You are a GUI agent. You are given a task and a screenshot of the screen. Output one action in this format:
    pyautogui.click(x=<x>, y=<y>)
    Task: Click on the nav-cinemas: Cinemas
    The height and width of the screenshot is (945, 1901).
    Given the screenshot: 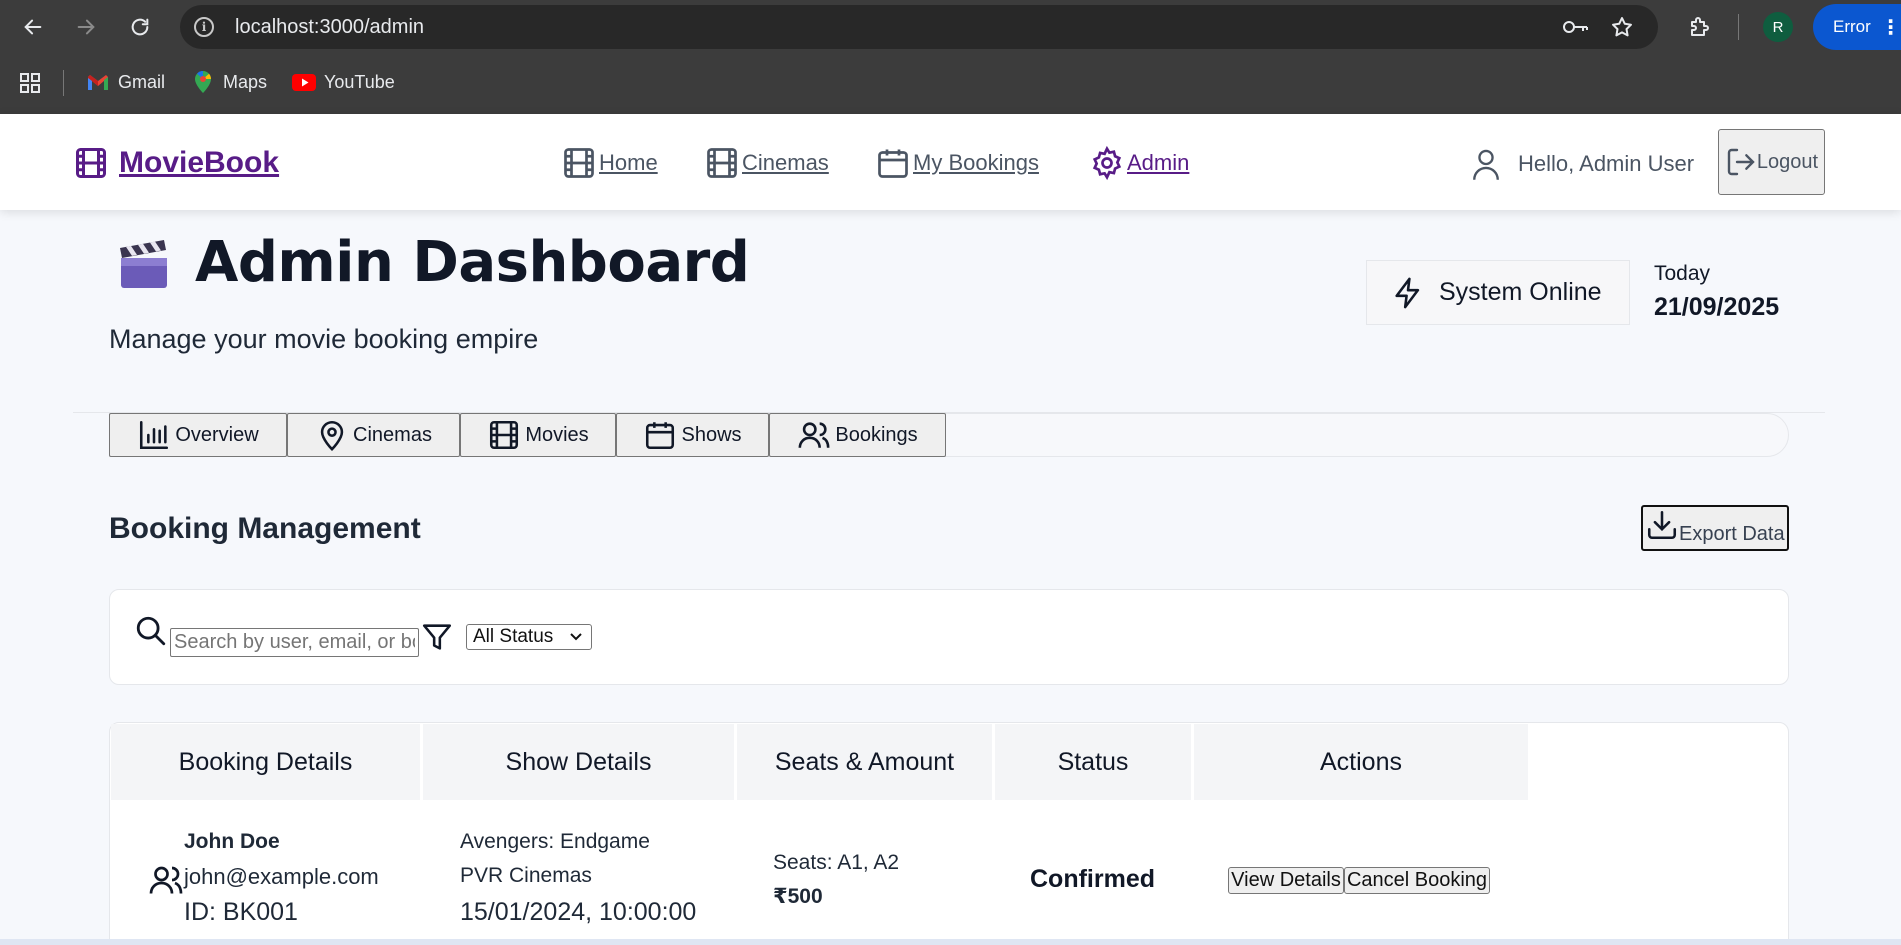 What is the action you would take?
    pyautogui.click(x=766, y=163)
    